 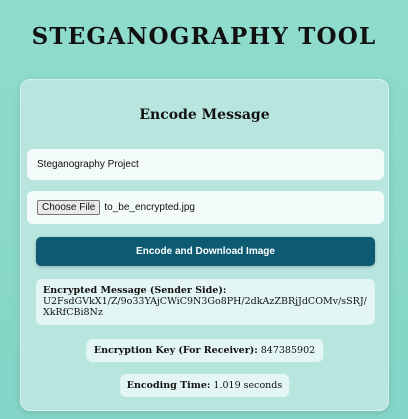 I want to click on page-title: STEGANOGRAPHY TOOL, so click(x=204, y=36).